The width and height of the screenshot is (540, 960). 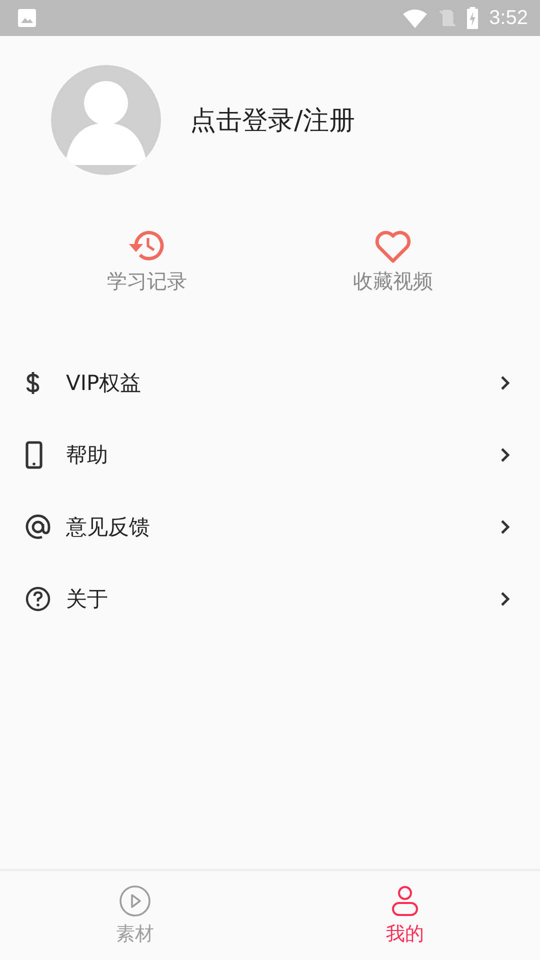 What do you see at coordinates (270, 599) in the screenshot?
I see `menu-item: 关于` at bounding box center [270, 599].